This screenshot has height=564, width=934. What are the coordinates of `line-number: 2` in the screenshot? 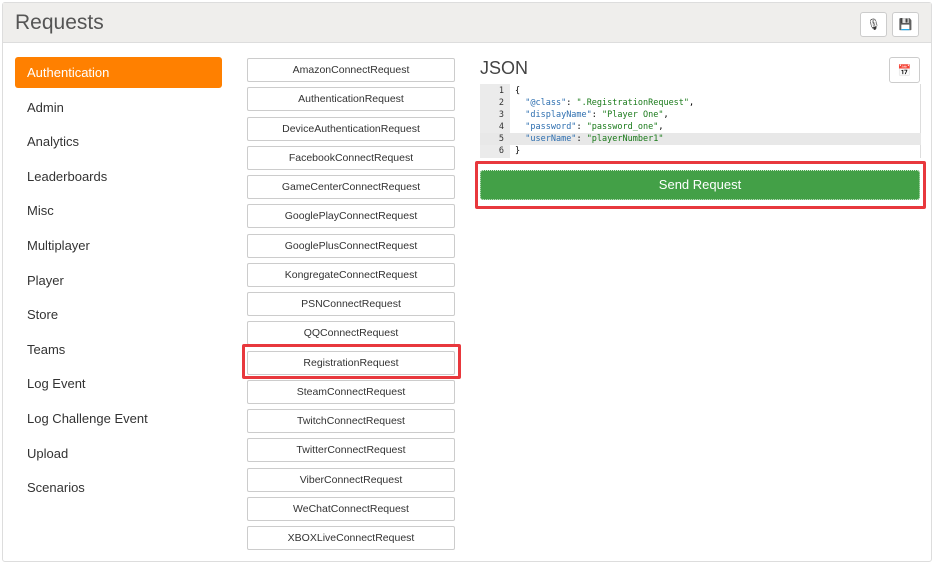 It's located at (501, 103).